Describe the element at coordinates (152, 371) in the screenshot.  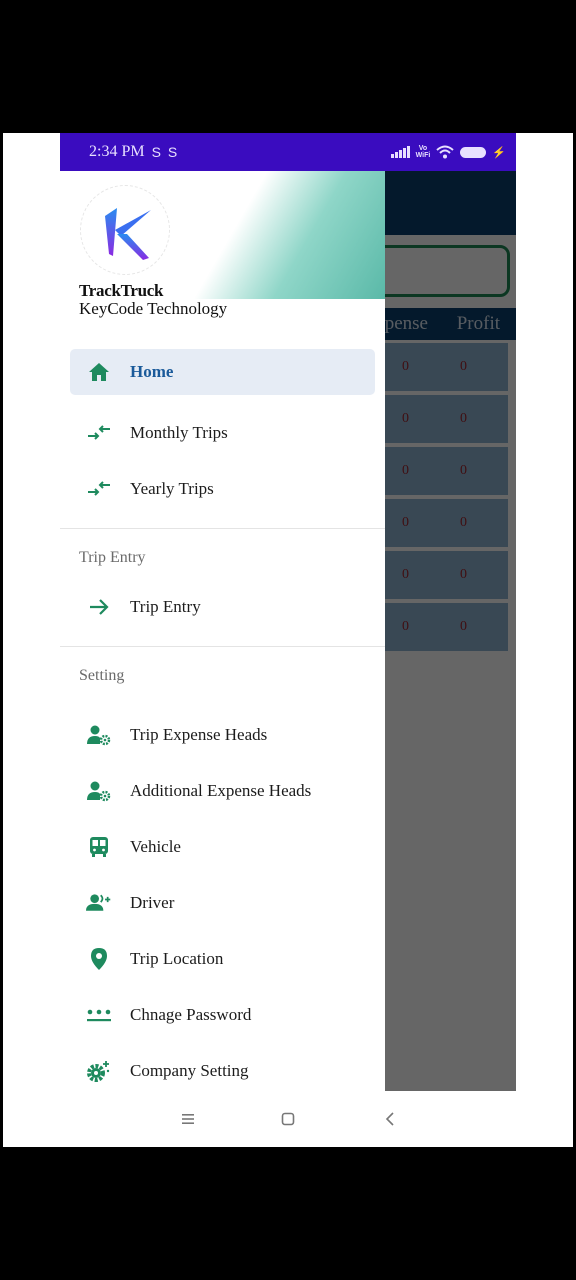
I see `menu-item-label: Home` at that location.